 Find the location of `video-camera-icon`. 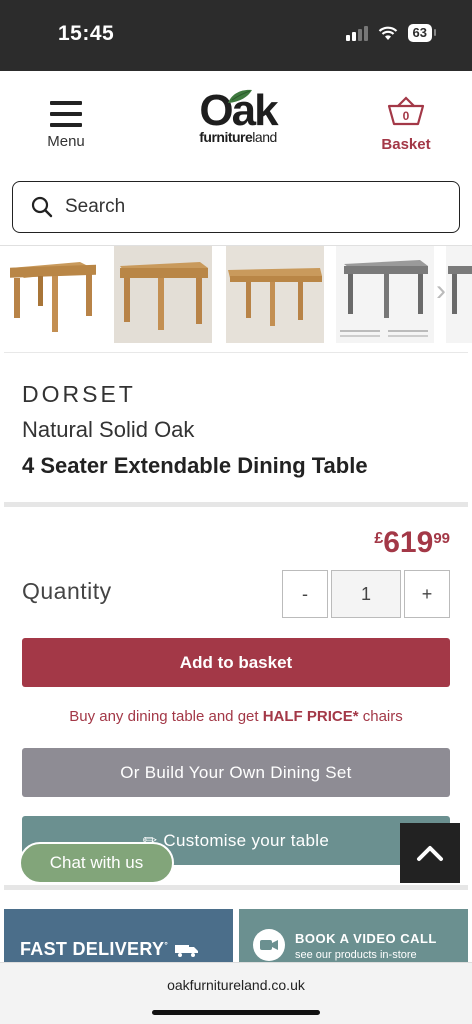

video-camera-icon is located at coordinates (269, 945).